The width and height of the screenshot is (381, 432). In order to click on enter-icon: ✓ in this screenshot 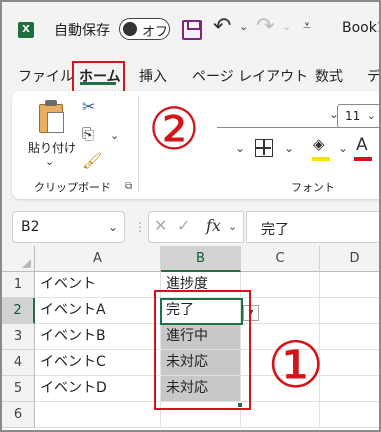, I will do `click(183, 225)`.